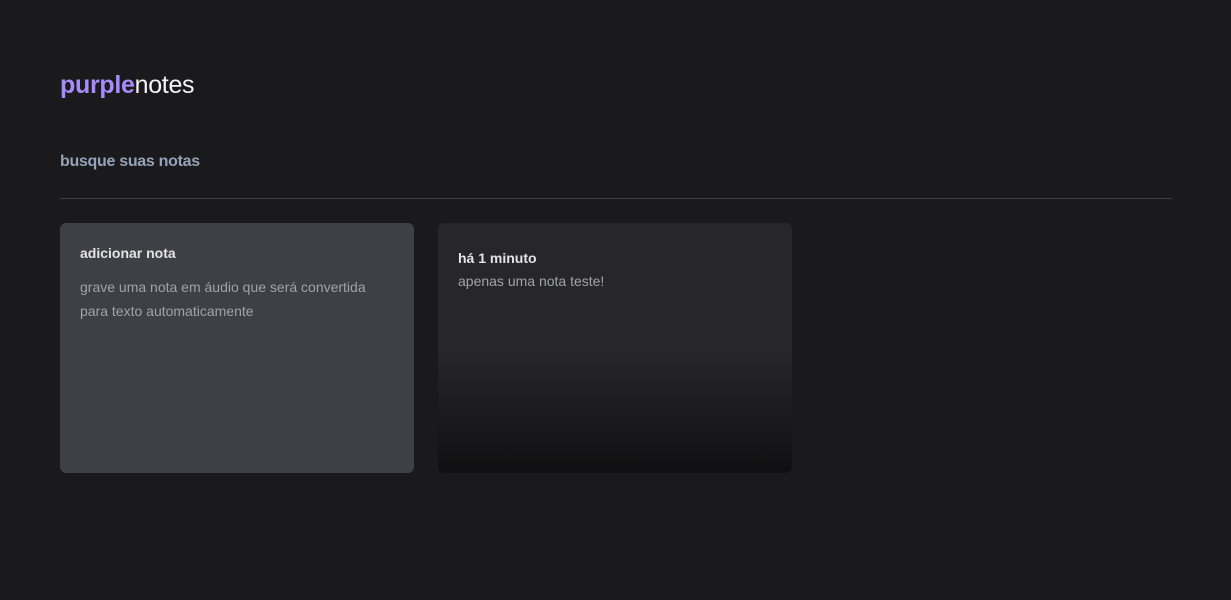  What do you see at coordinates (97, 85) in the screenshot?
I see `logo-accent-text: purple` at bounding box center [97, 85].